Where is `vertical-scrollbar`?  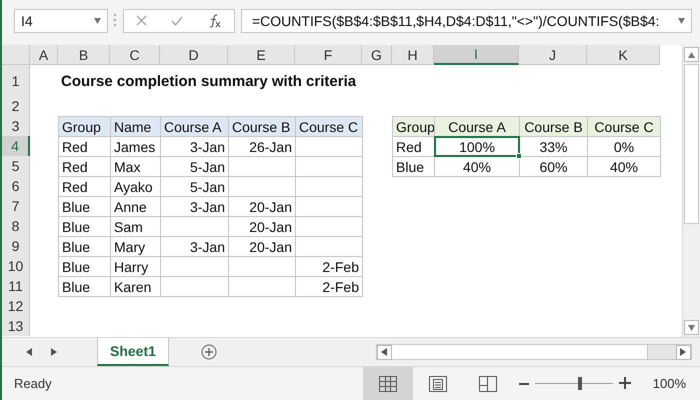 vertical-scrollbar is located at coordinates (691, 191).